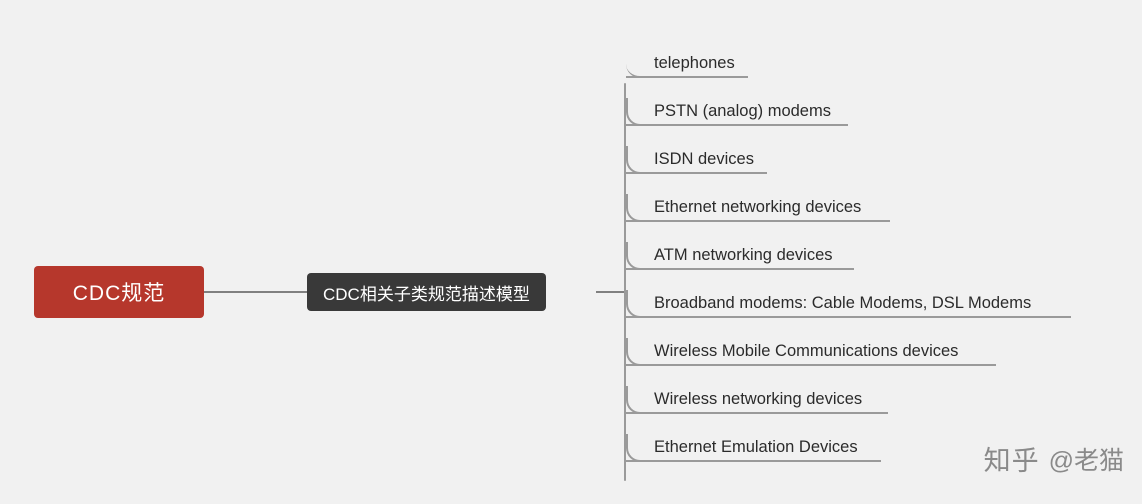 This screenshot has height=504, width=1142. What do you see at coordinates (610, 292) in the screenshot?
I see `connector-branch-to-trunk` at bounding box center [610, 292].